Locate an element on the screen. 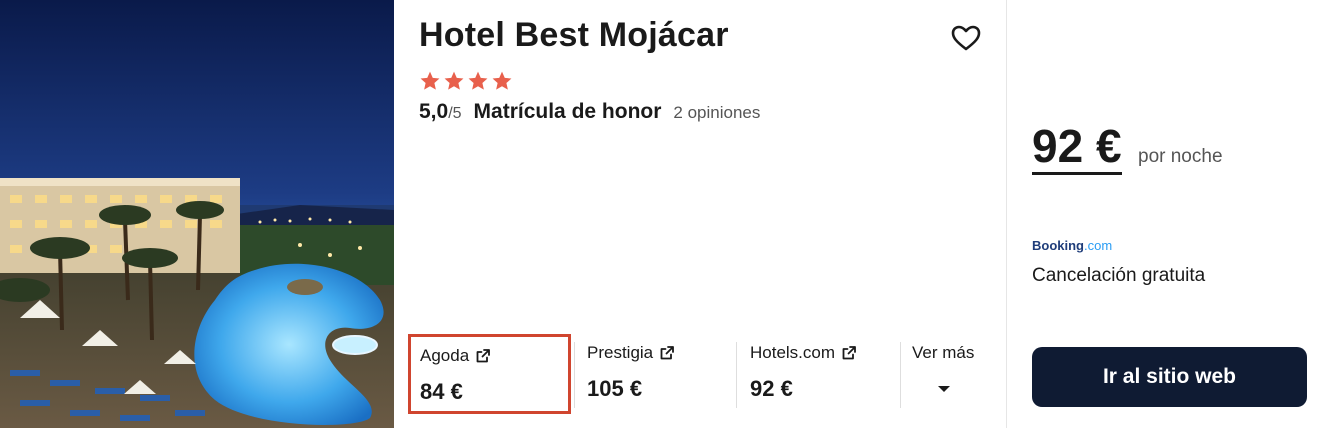 Image resolution: width=1324 pixels, height=428 pixels. go-to-site-button: Ir al sitio web is located at coordinates (1169, 377).